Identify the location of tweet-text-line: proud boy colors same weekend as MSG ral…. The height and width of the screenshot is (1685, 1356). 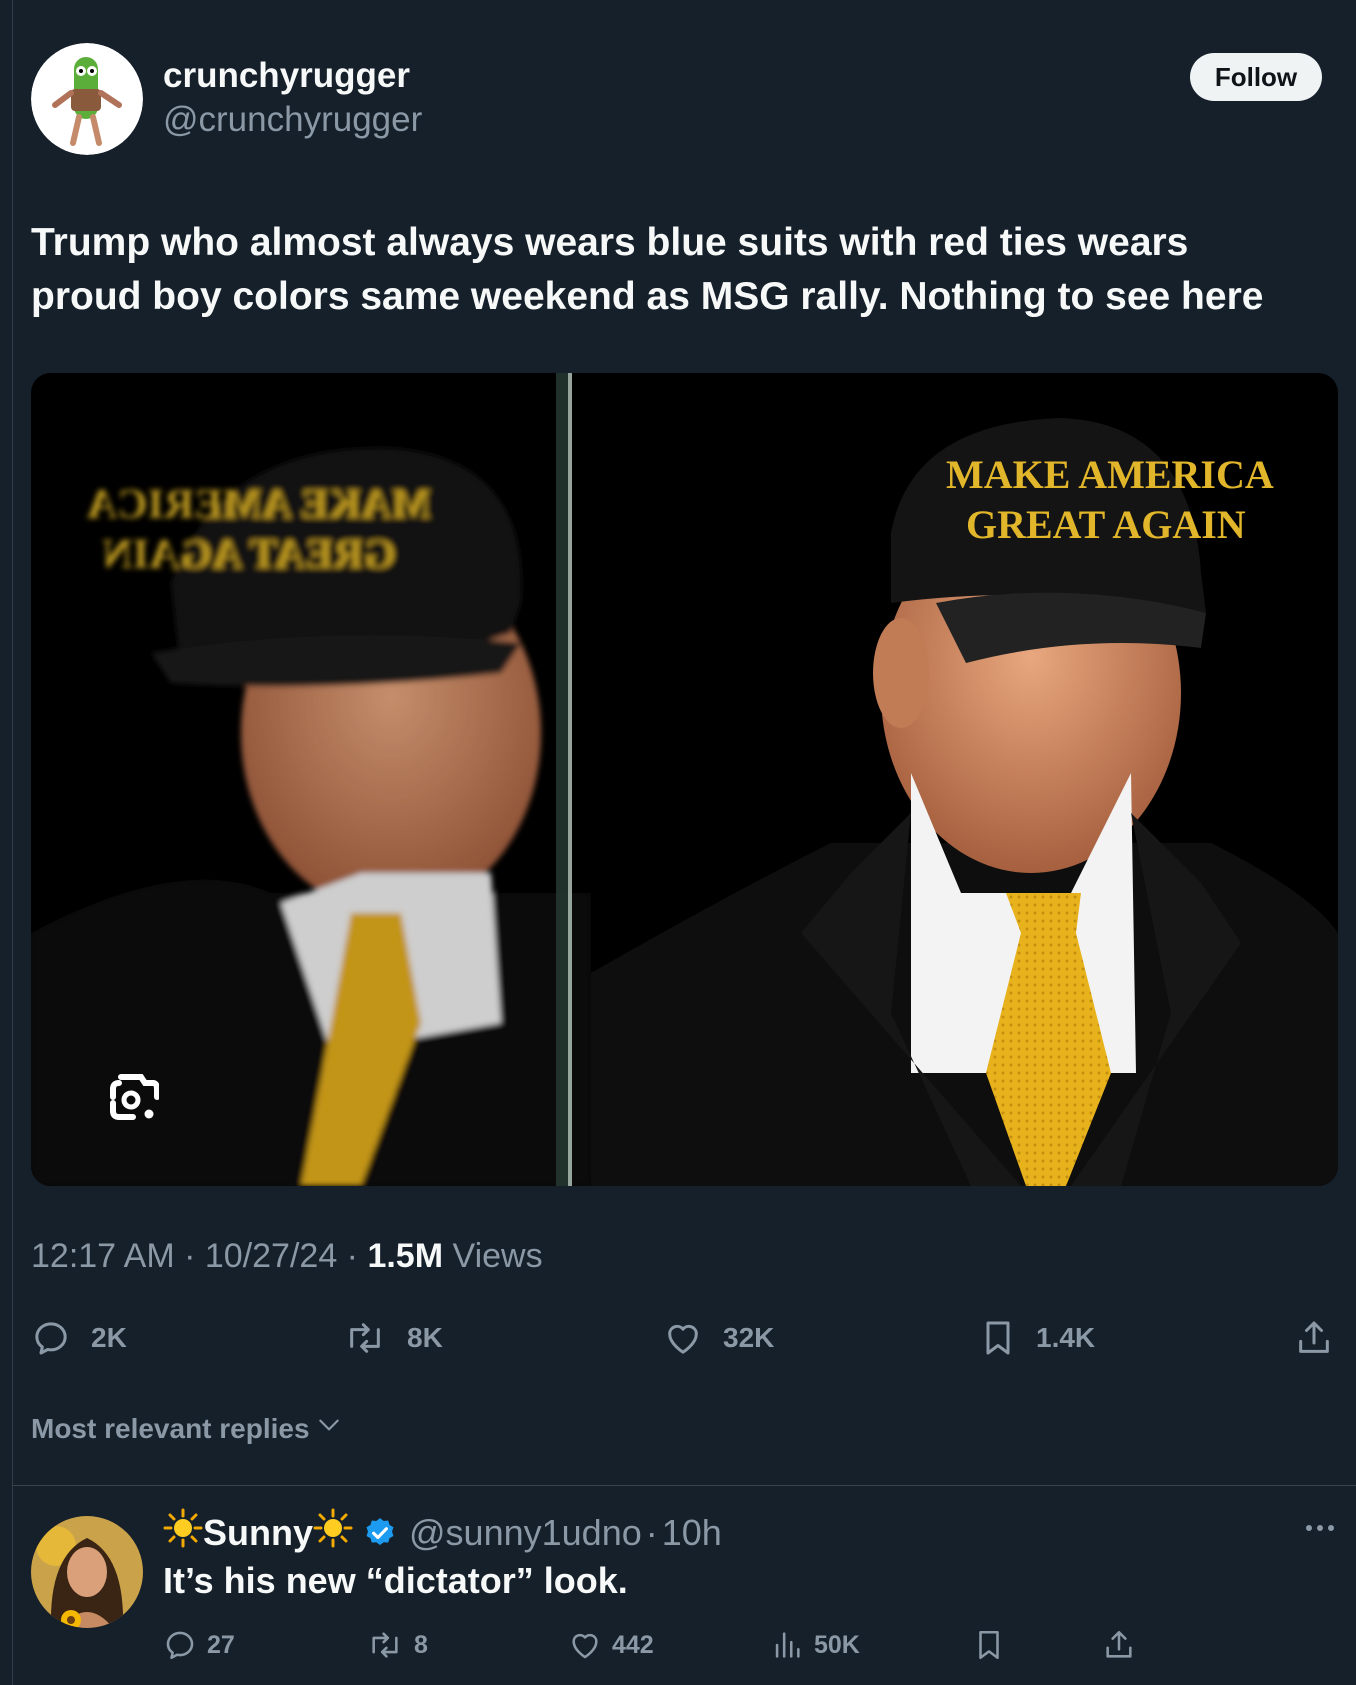
(647, 296).